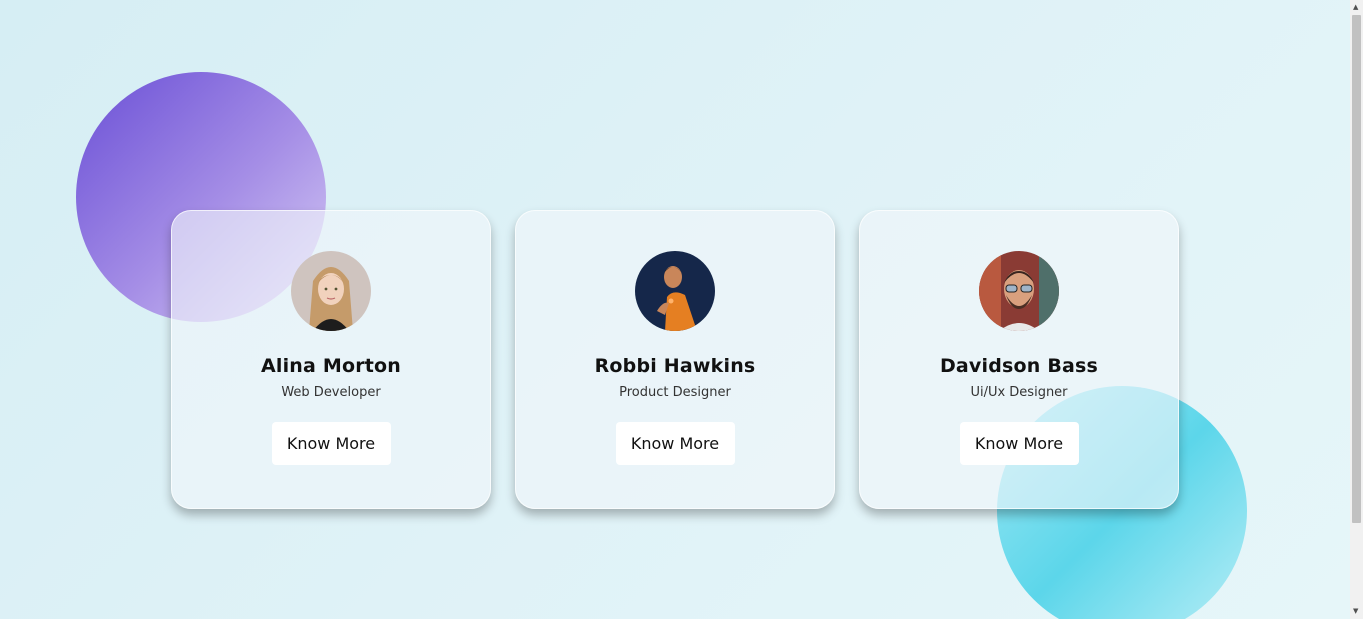 The width and height of the screenshot is (1363, 619). Describe the element at coordinates (331, 392) in the screenshot. I see `profile-role: Web Developer` at that location.